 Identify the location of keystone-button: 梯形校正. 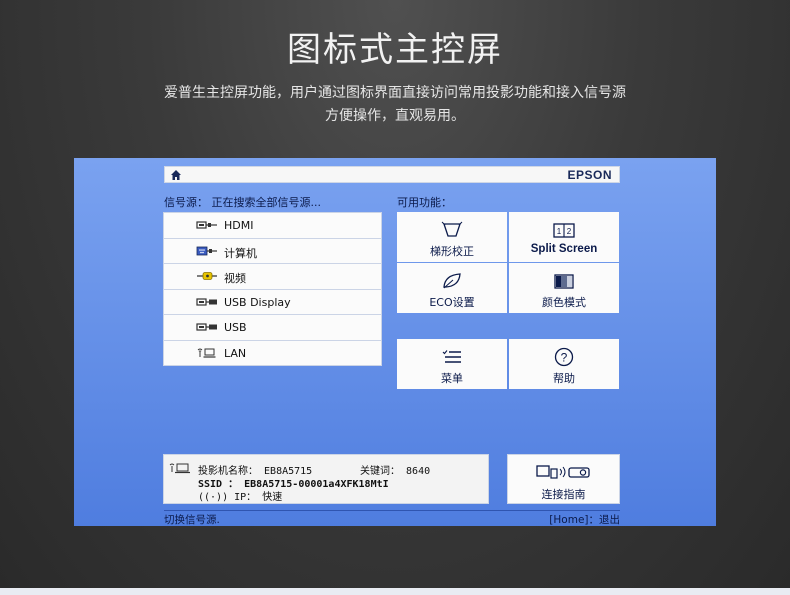
(452, 237).